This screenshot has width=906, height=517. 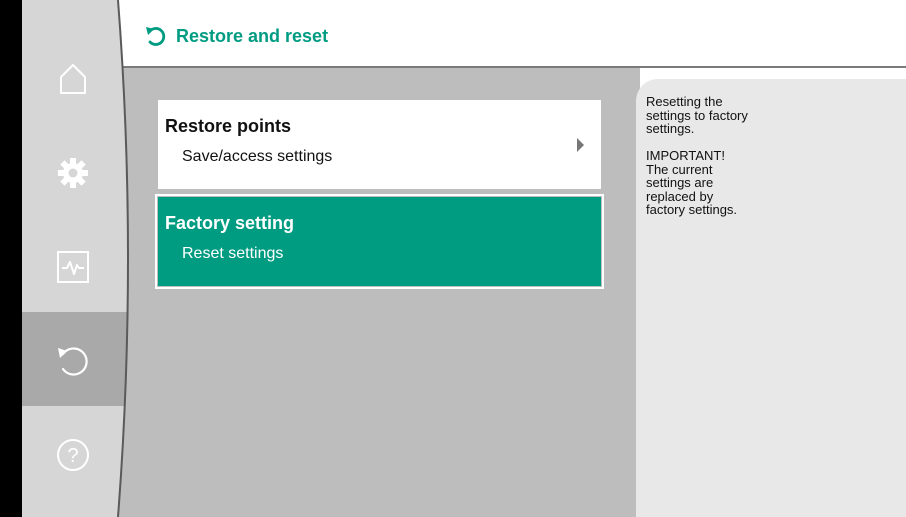 I want to click on sidebar-item-home, so click(x=70, y=77).